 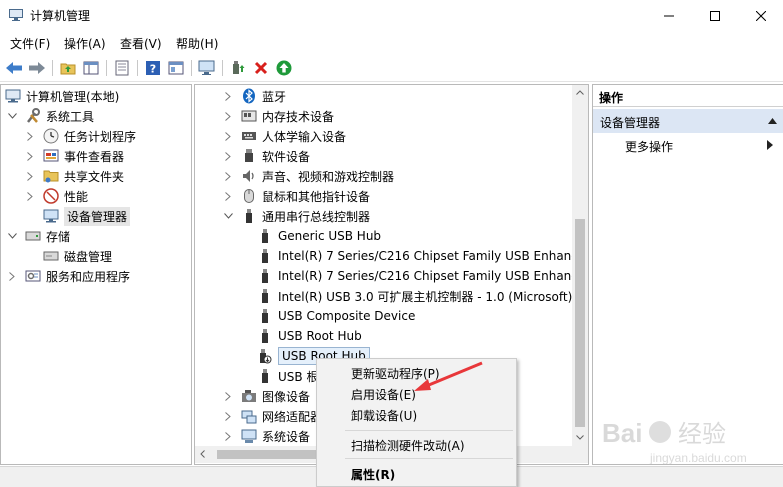 I want to click on usb-device-item: Generic USB Hub, so click(x=319, y=236).